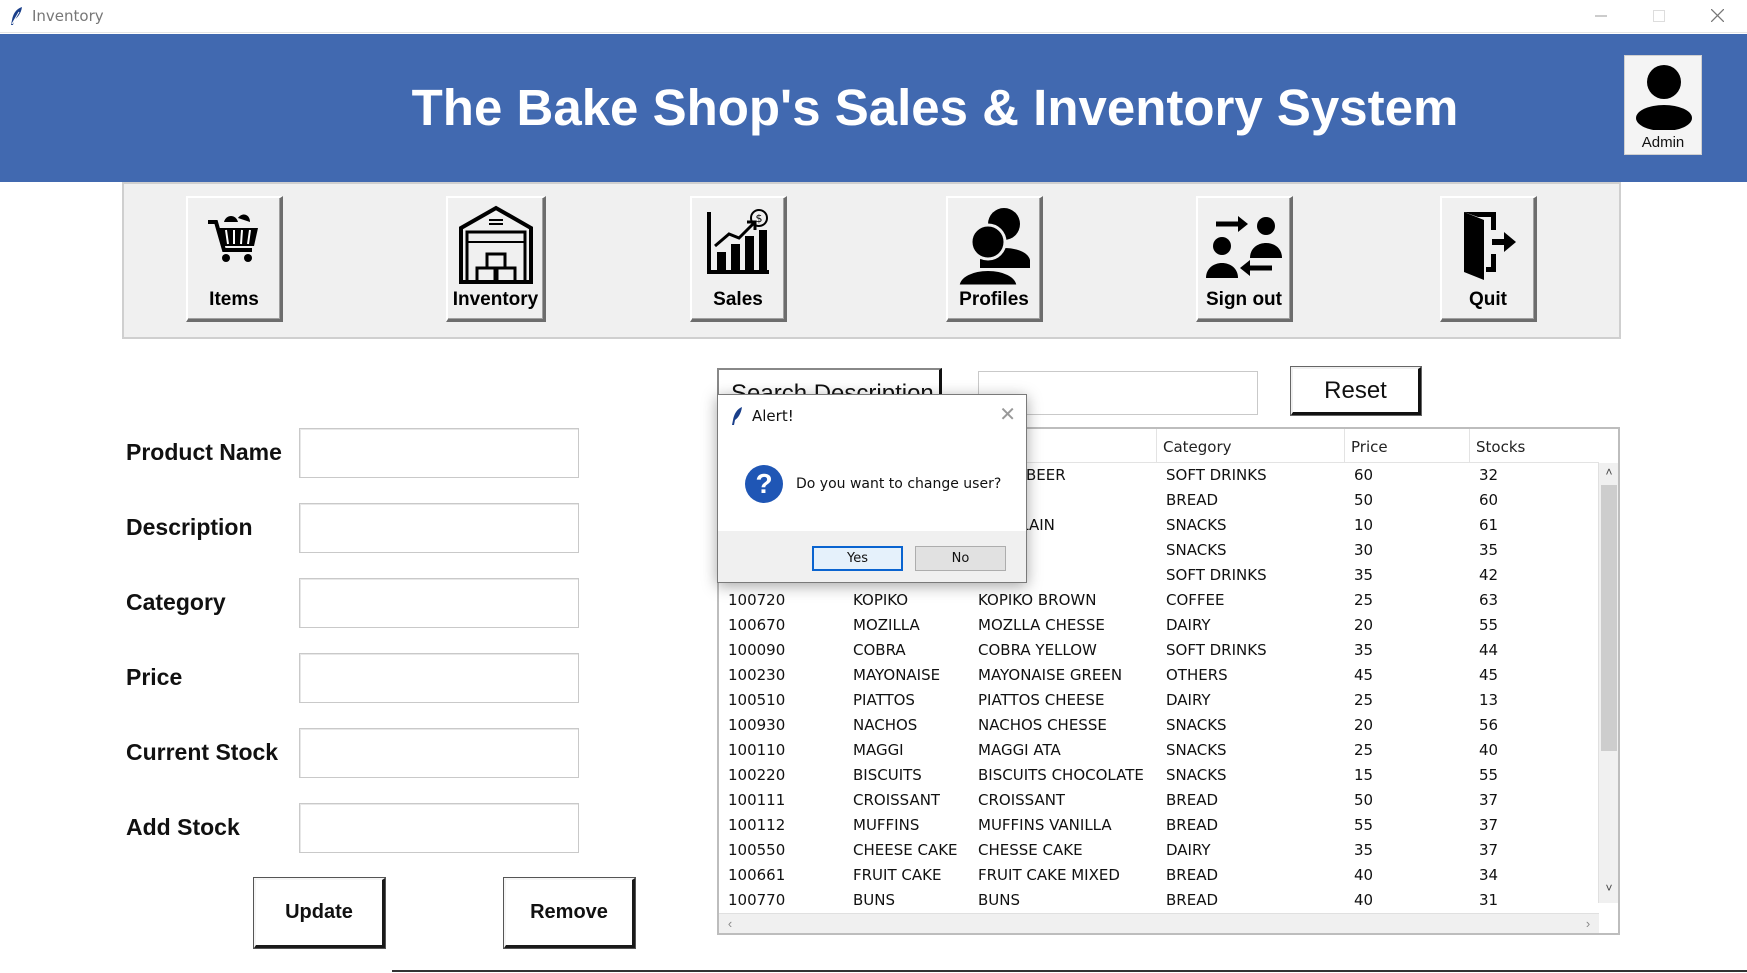 The height and width of the screenshot is (973, 1747). What do you see at coordinates (1019, 750) in the screenshot?
I see `cell-description: MAGGI ATA` at bounding box center [1019, 750].